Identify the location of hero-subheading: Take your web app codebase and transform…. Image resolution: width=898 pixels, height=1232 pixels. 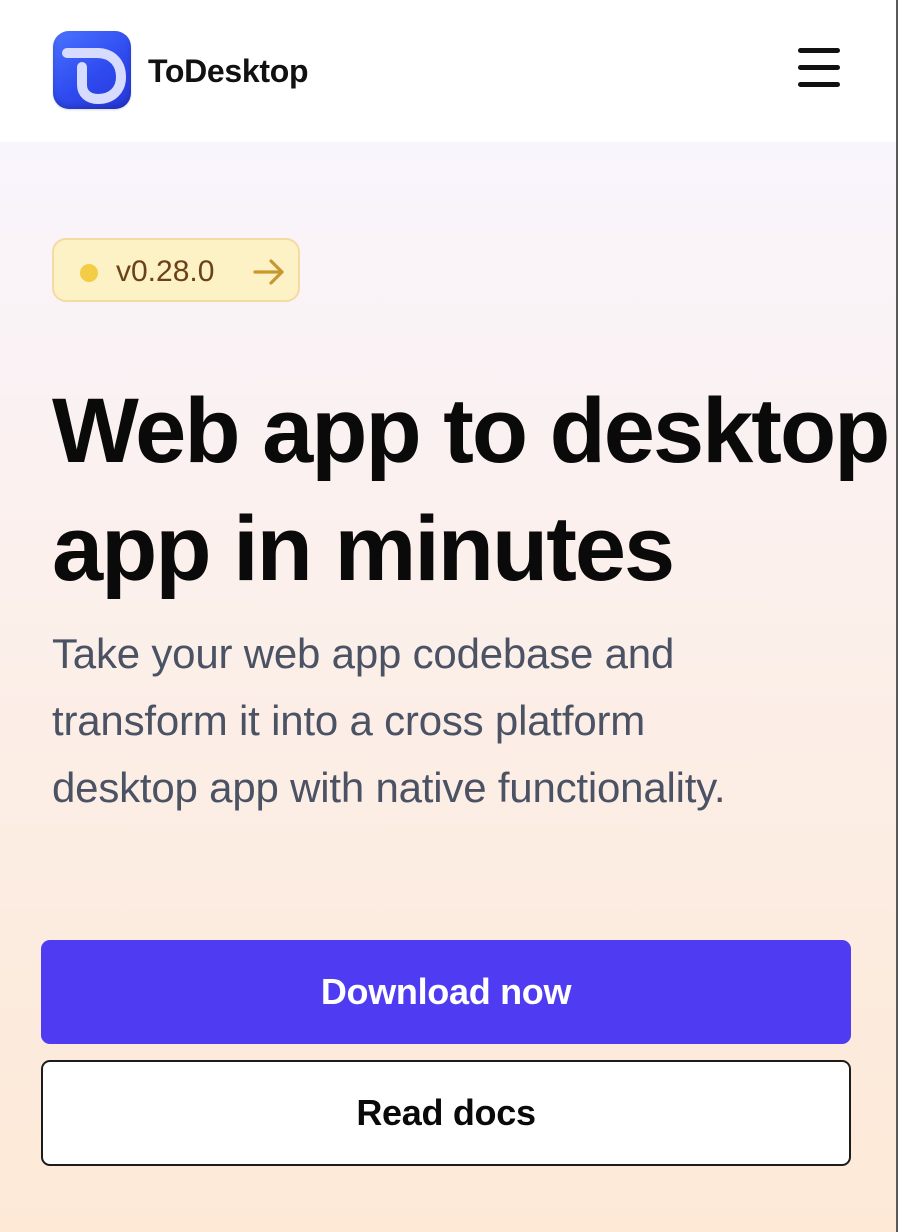
(422, 720).